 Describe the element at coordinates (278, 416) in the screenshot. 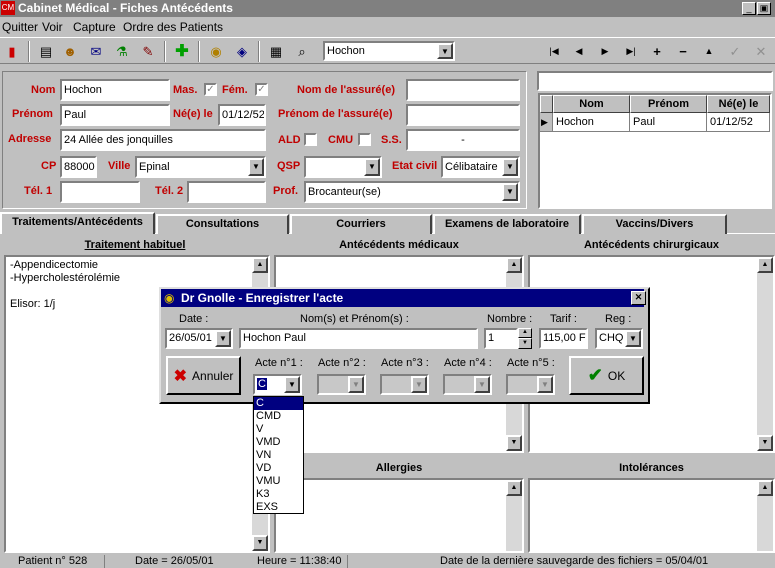

I see `acte-option: CMD` at that location.